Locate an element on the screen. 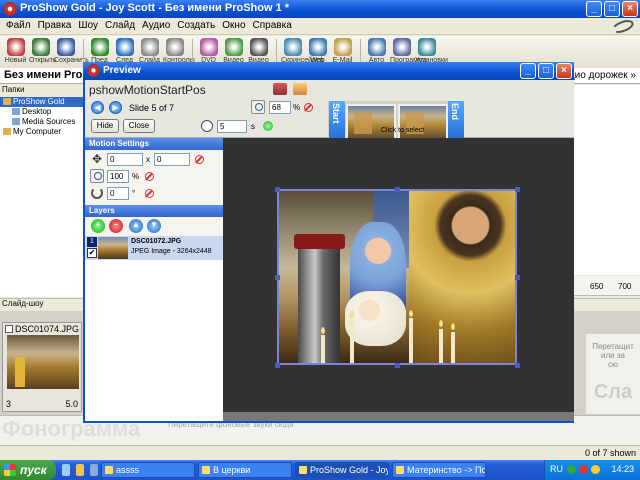 This screenshot has width=640, height=480. layer-row: 1 ✔ DSC01072.JPG JPEG Image - 3264x2448 is located at coordinates (154, 248).